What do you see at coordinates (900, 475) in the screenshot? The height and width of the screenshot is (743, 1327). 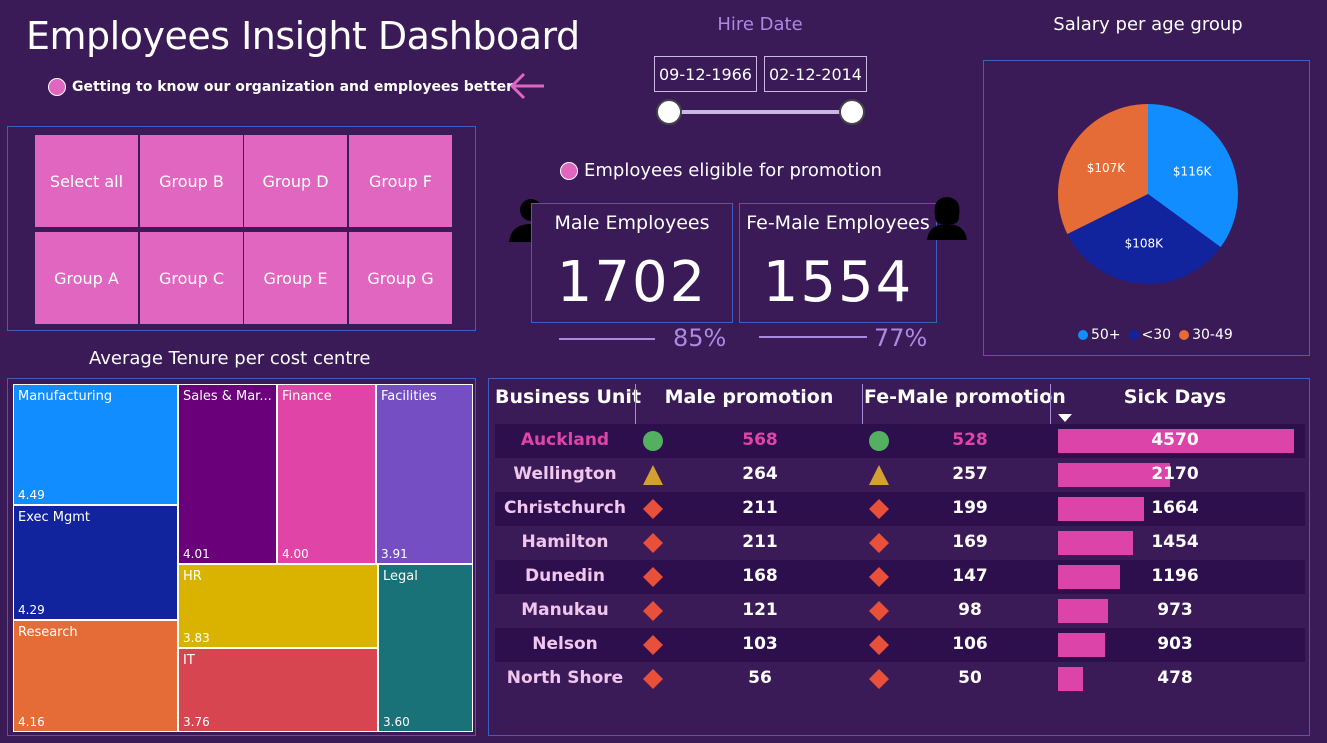 I see `table-row: Wellington 264 257 2170` at bounding box center [900, 475].